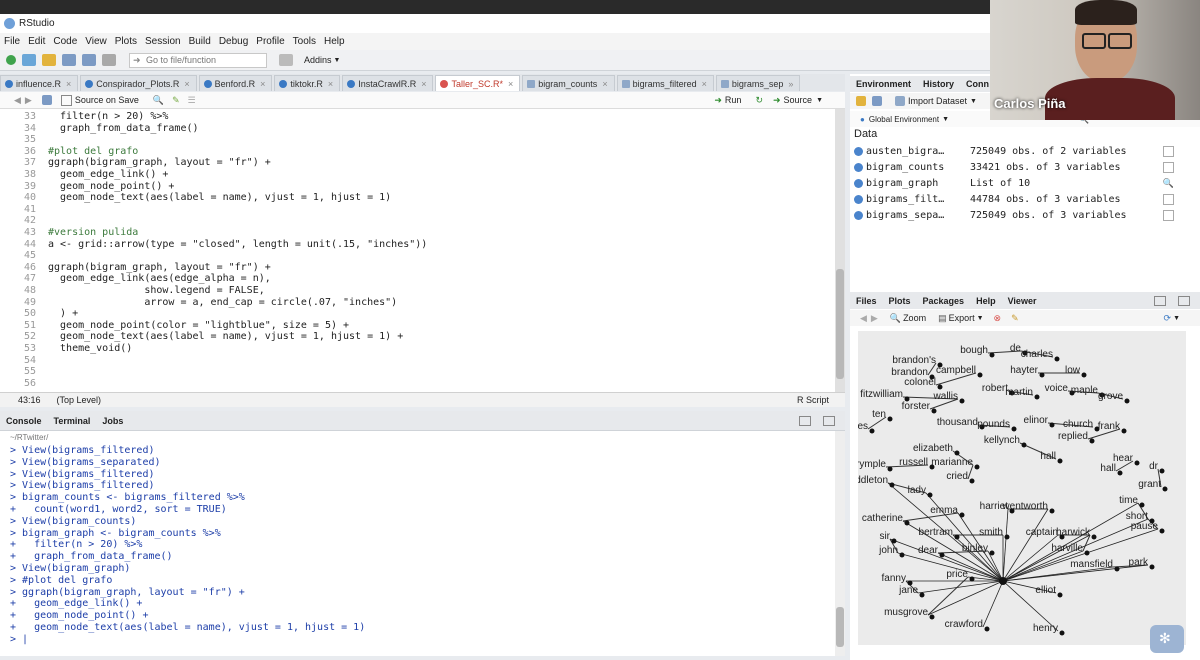 This screenshot has height=660, width=1200. I want to click on tab-jobs: Jobs, so click(112, 421).